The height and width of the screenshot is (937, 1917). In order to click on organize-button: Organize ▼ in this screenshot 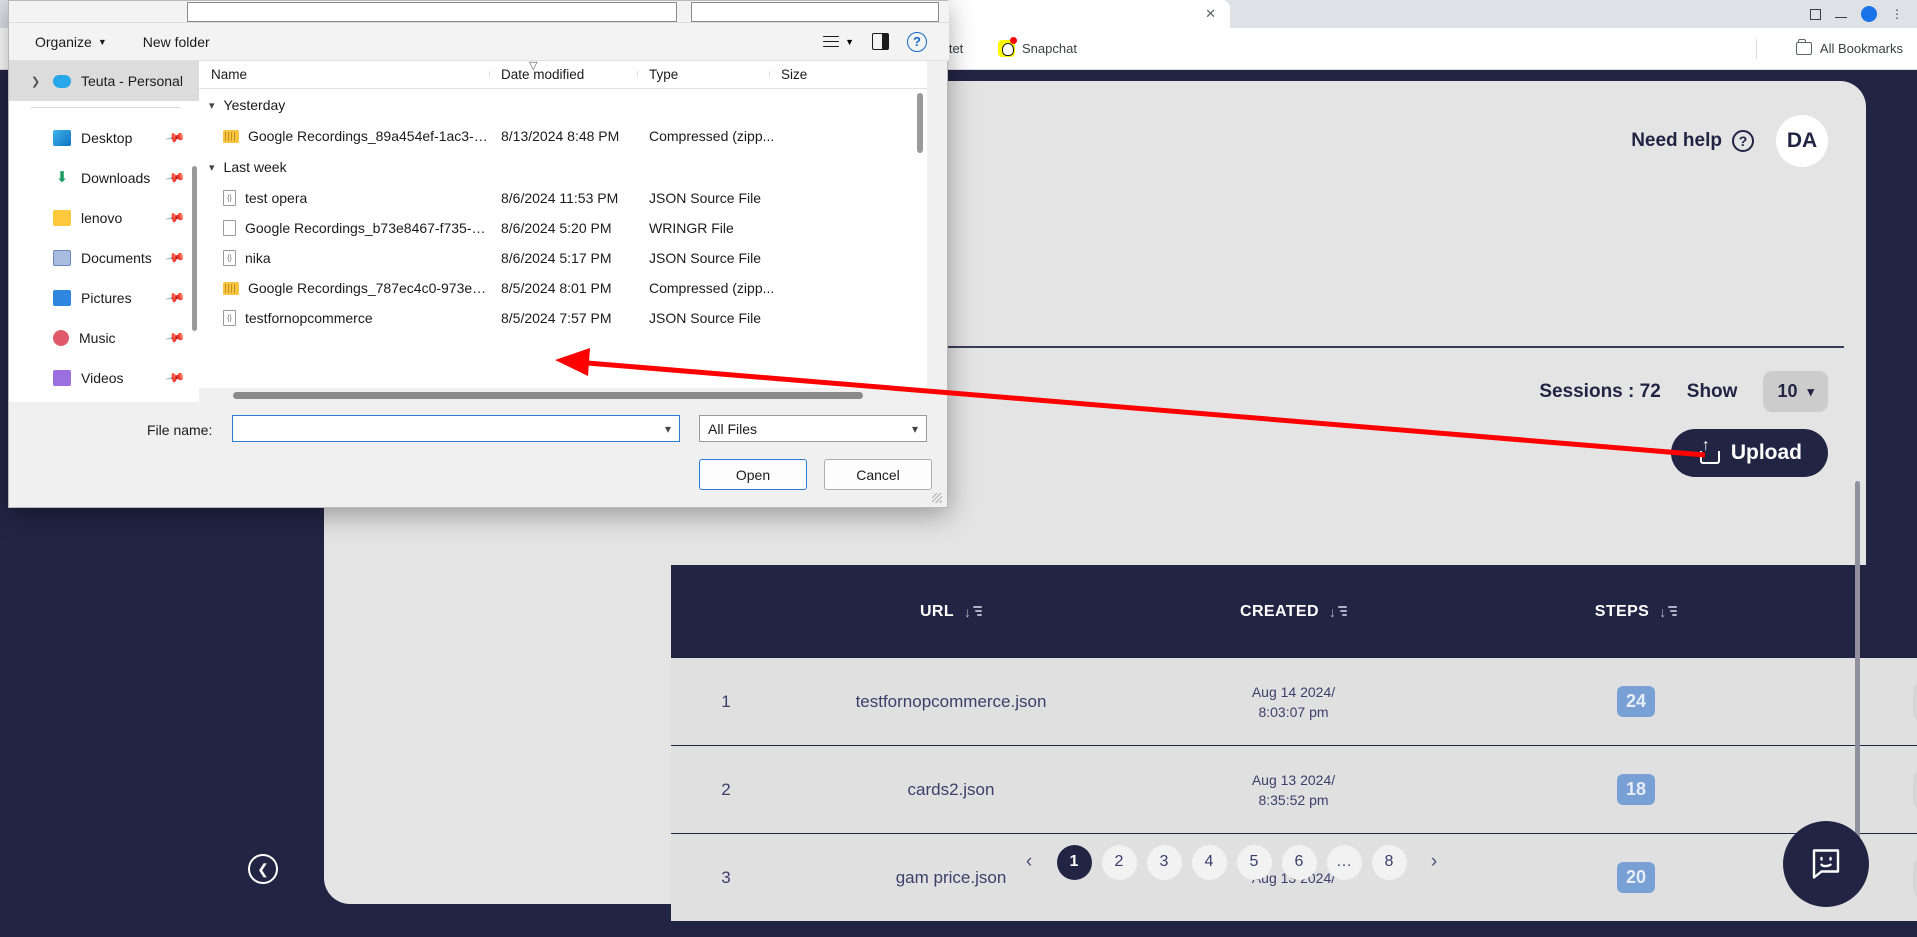, I will do `click(71, 42)`.